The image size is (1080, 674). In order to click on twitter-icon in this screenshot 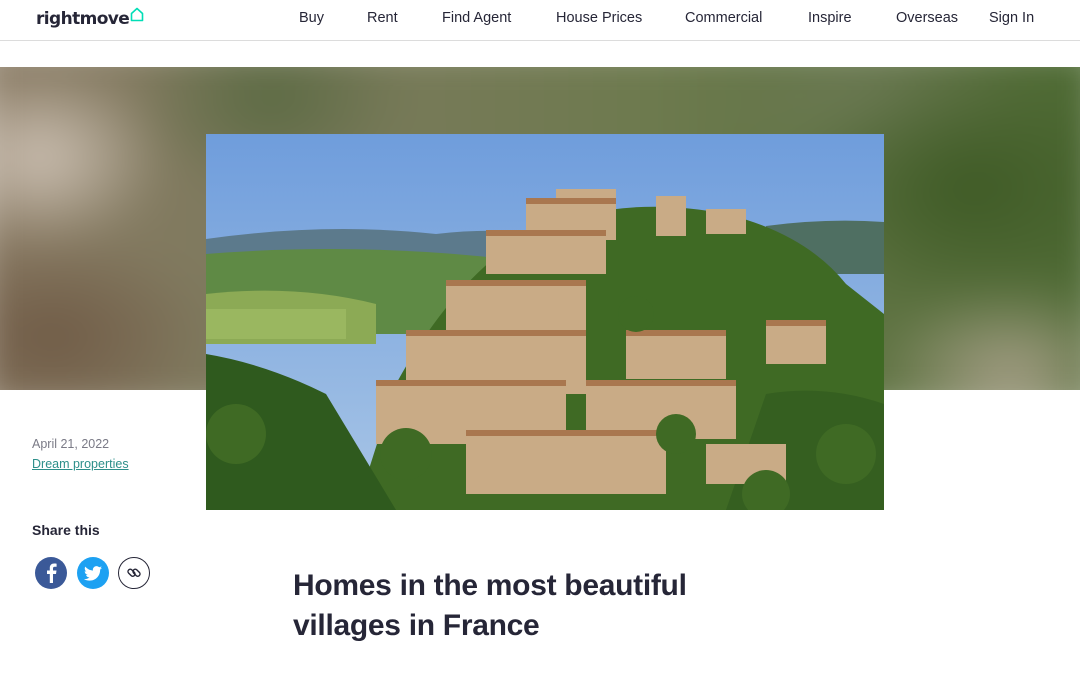, I will do `click(93, 573)`.